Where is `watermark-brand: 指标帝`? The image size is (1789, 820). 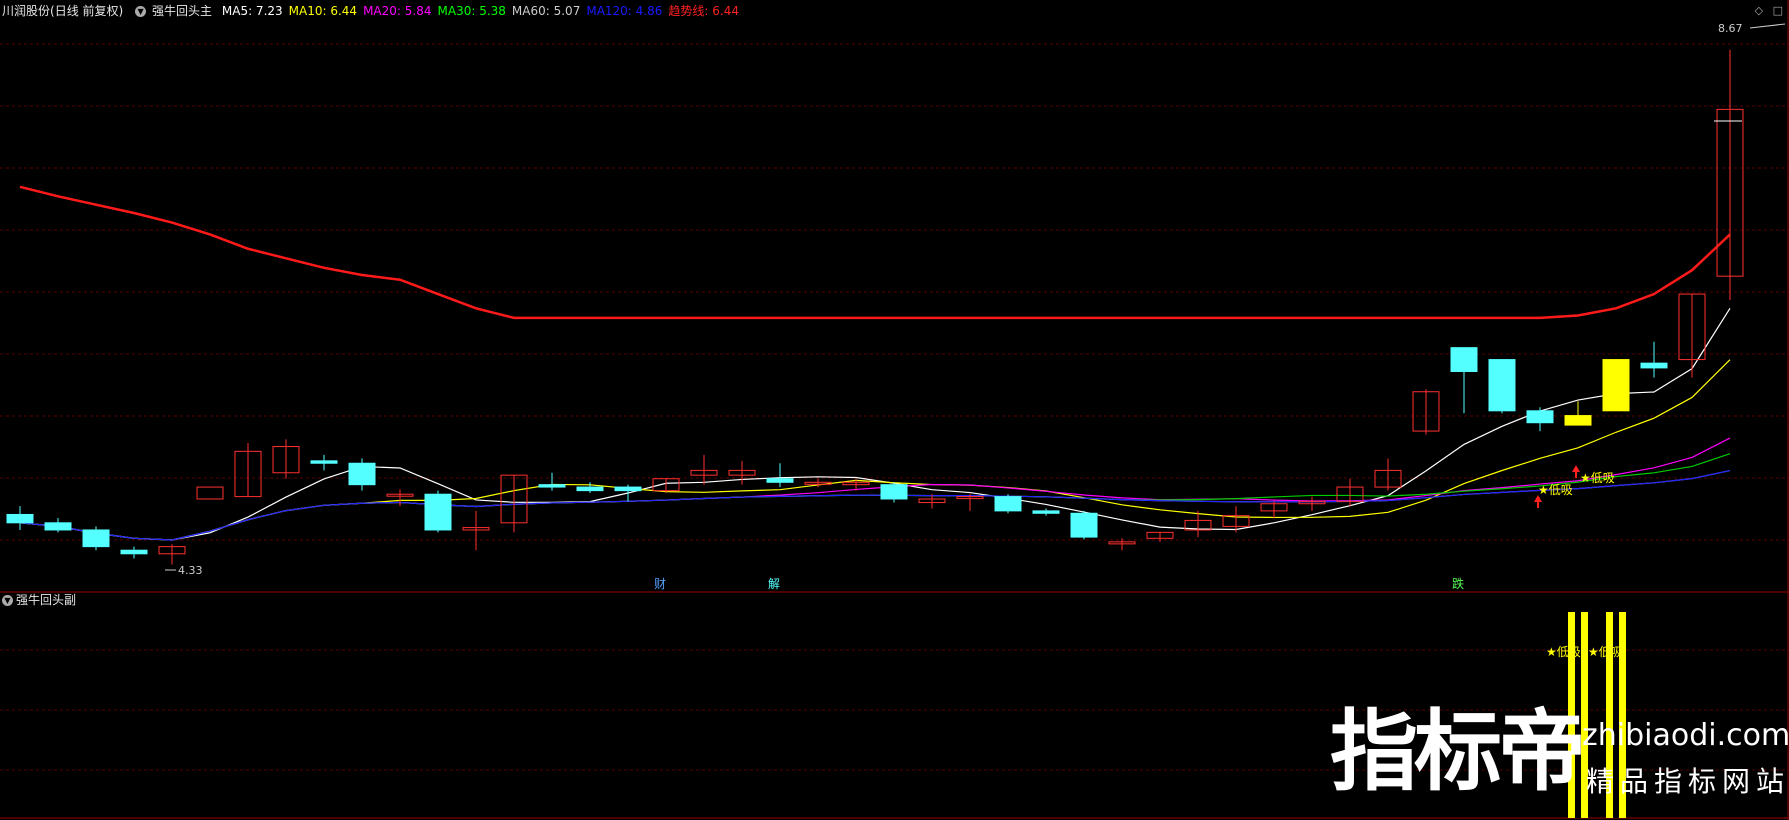 watermark-brand: 指标帝 is located at coordinates (1458, 751).